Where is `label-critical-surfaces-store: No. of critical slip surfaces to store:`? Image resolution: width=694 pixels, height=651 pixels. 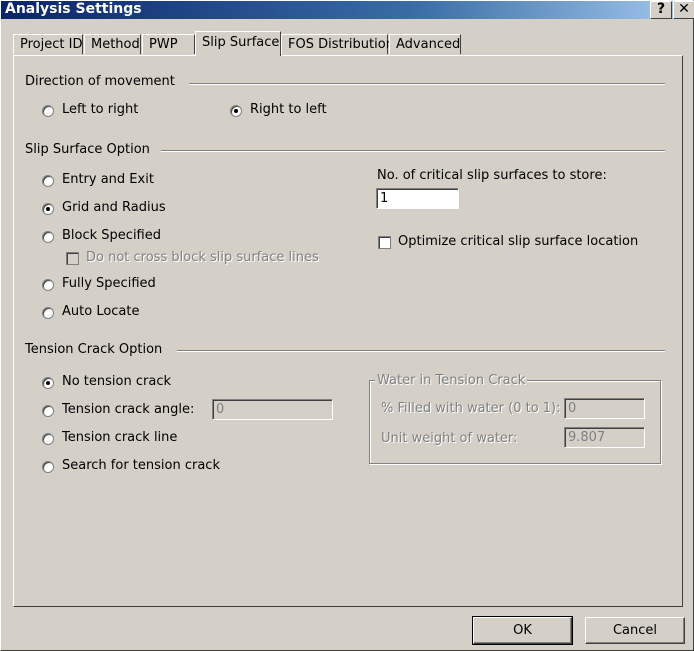
label-critical-surfaces-store: No. of critical slip surfaces to store: is located at coordinates (492, 175).